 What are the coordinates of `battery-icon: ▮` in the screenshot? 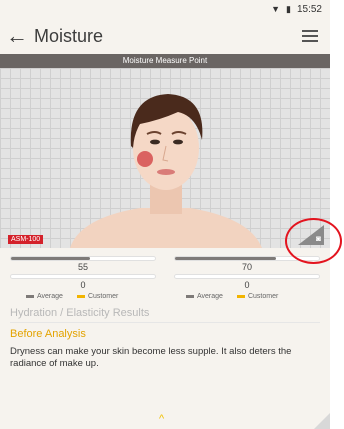 It's located at (288, 8).